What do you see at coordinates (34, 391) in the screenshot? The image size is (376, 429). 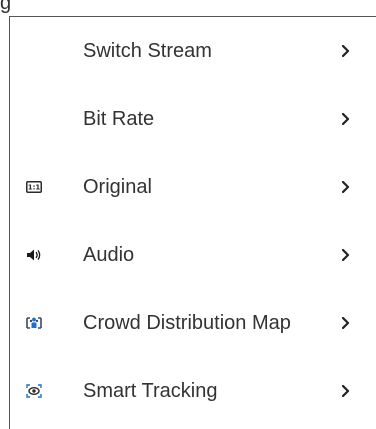 I see `smart-tracking-icon` at bounding box center [34, 391].